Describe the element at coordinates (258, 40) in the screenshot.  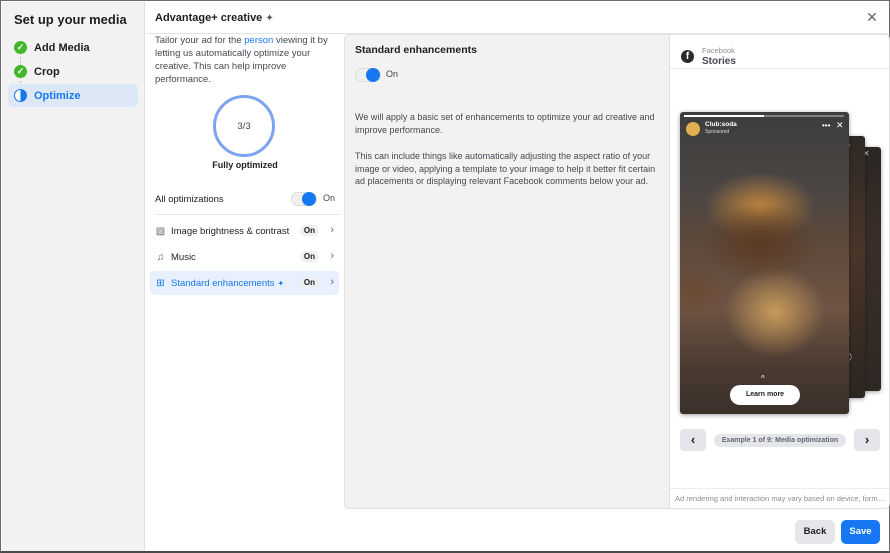
I see `person-link: person` at that location.